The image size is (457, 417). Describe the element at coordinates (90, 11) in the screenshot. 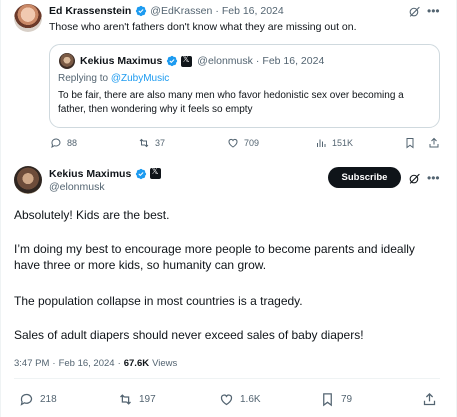

I see `author-name: Ed Krassenstein` at that location.